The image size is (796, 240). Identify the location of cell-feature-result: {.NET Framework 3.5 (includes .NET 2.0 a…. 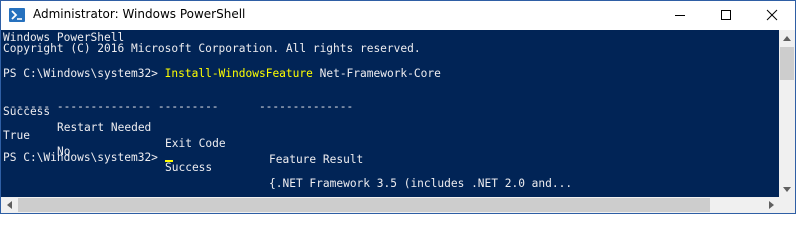
(421, 183).